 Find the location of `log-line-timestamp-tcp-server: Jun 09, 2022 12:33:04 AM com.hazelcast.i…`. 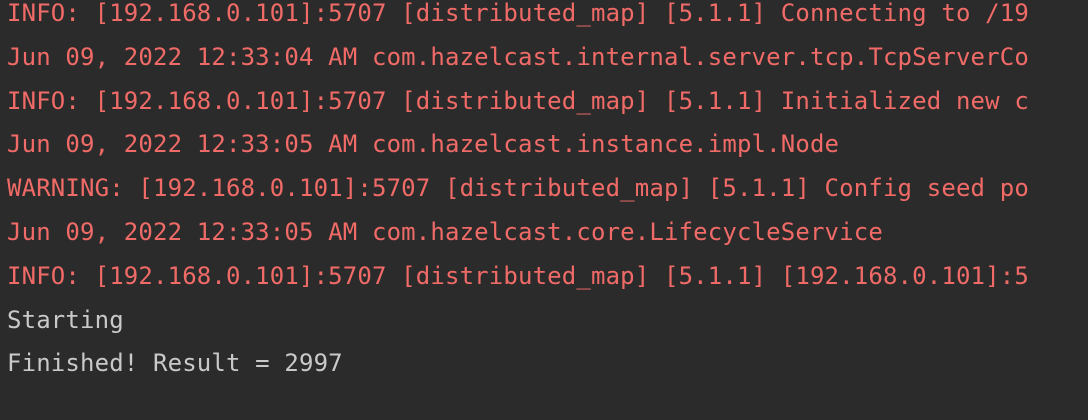

log-line-timestamp-tcp-server: Jun 09, 2022 12:33:04 AM com.hazelcast.i… is located at coordinates (518, 56).